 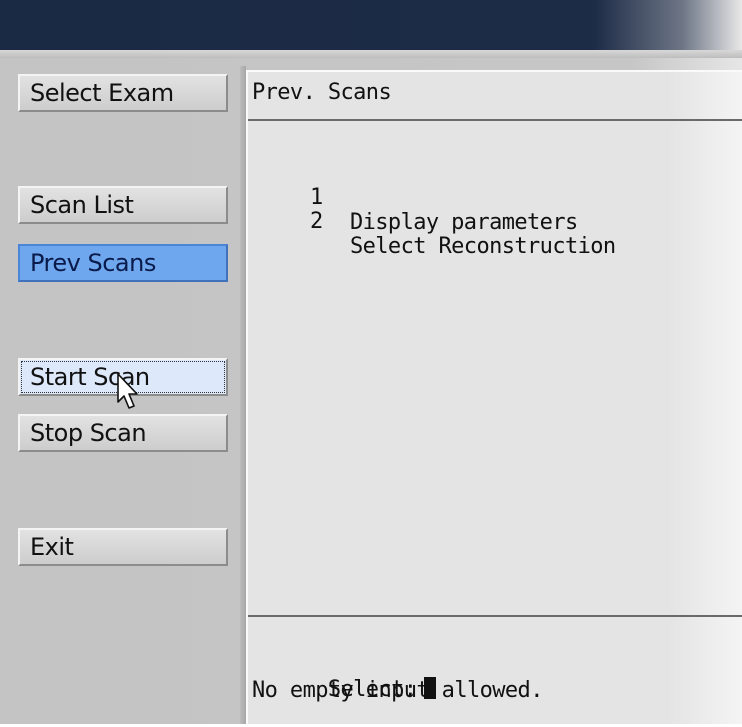 I want to click on scan-list-button: Scan List, so click(x=123, y=205).